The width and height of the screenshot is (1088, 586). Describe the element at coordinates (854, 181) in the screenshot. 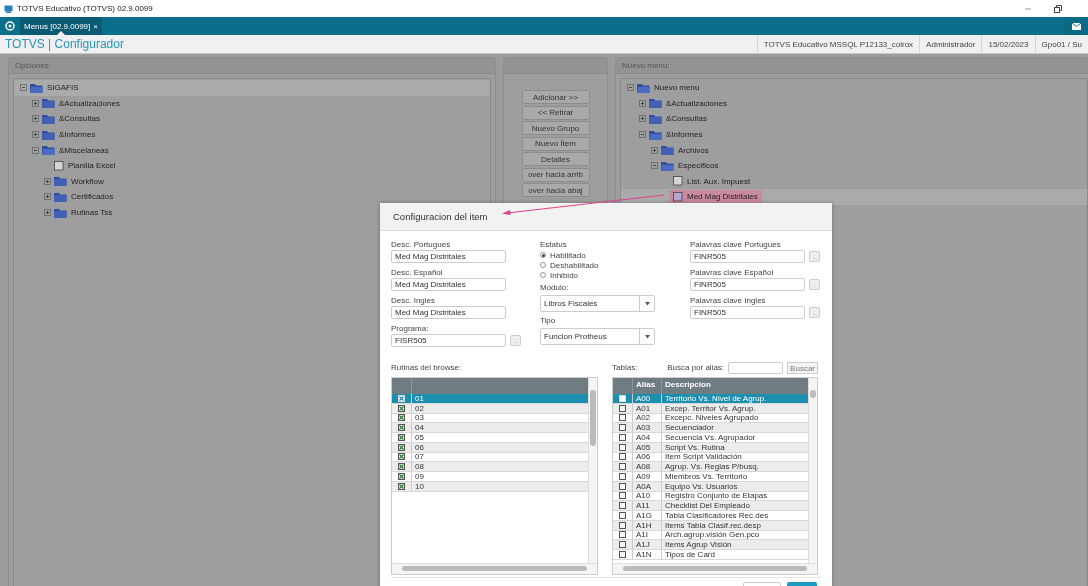

I see `tree-row: List. Aux. Impuest` at that location.